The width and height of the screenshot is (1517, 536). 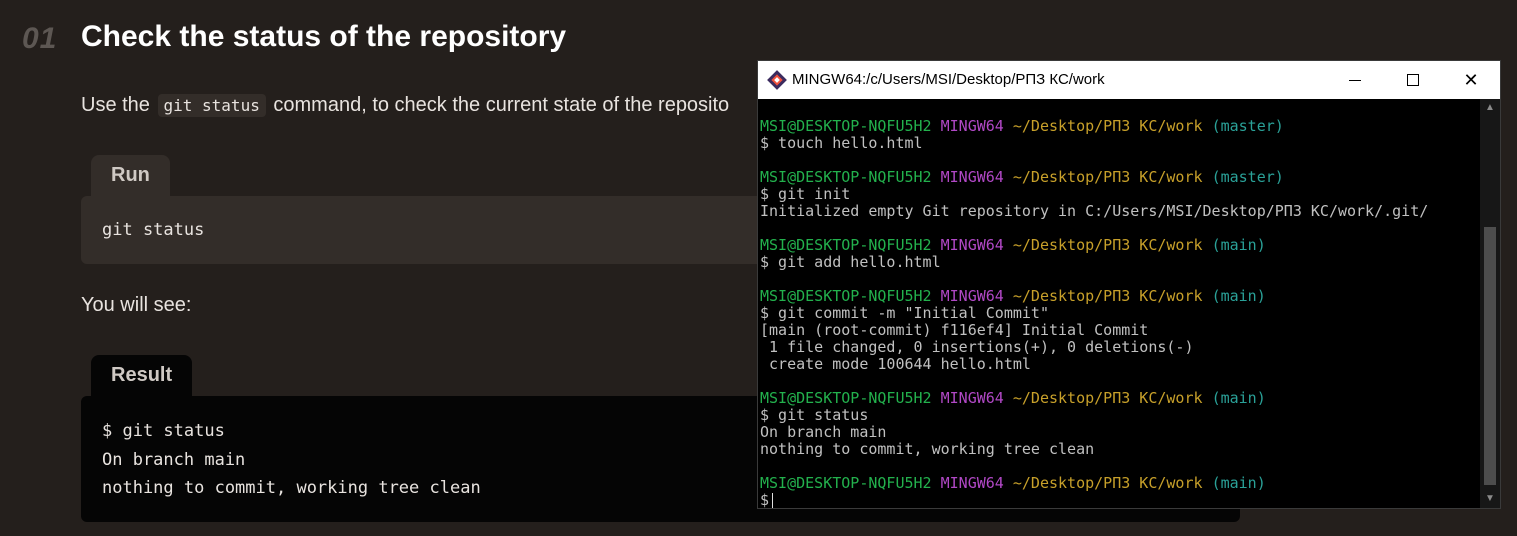 What do you see at coordinates (927, 449) in the screenshot?
I see `terminal-output-line: nothing to commit, working tree clean` at bounding box center [927, 449].